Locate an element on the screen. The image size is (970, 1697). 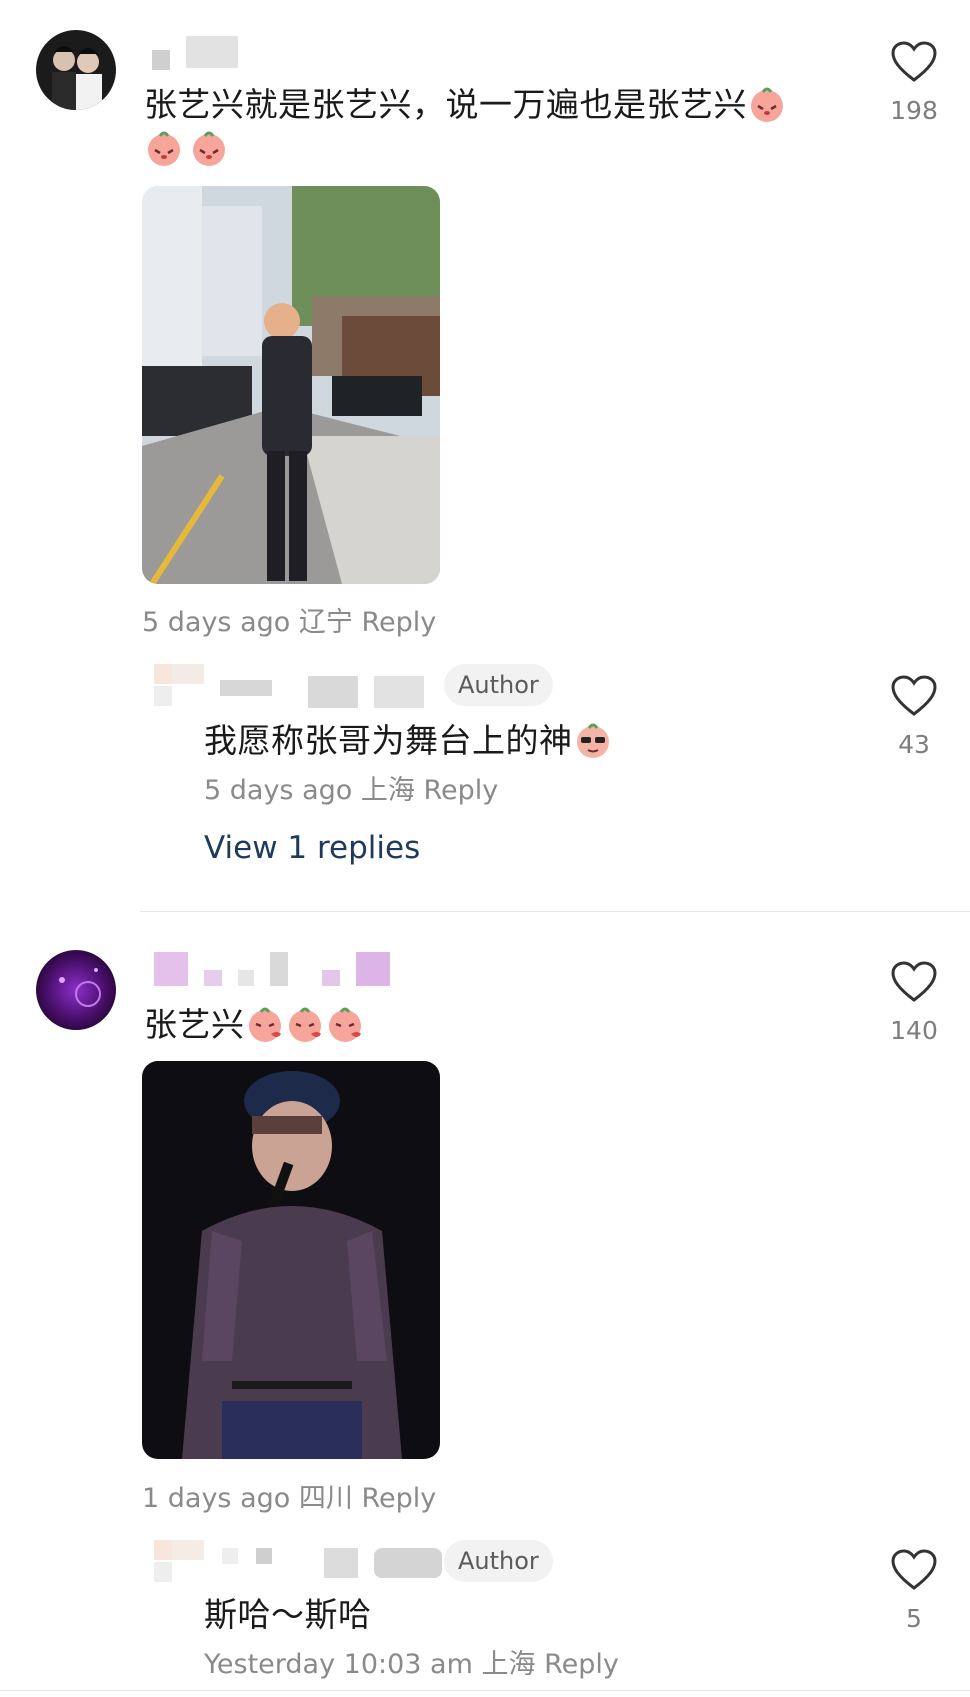
divider is located at coordinates (555, 911).